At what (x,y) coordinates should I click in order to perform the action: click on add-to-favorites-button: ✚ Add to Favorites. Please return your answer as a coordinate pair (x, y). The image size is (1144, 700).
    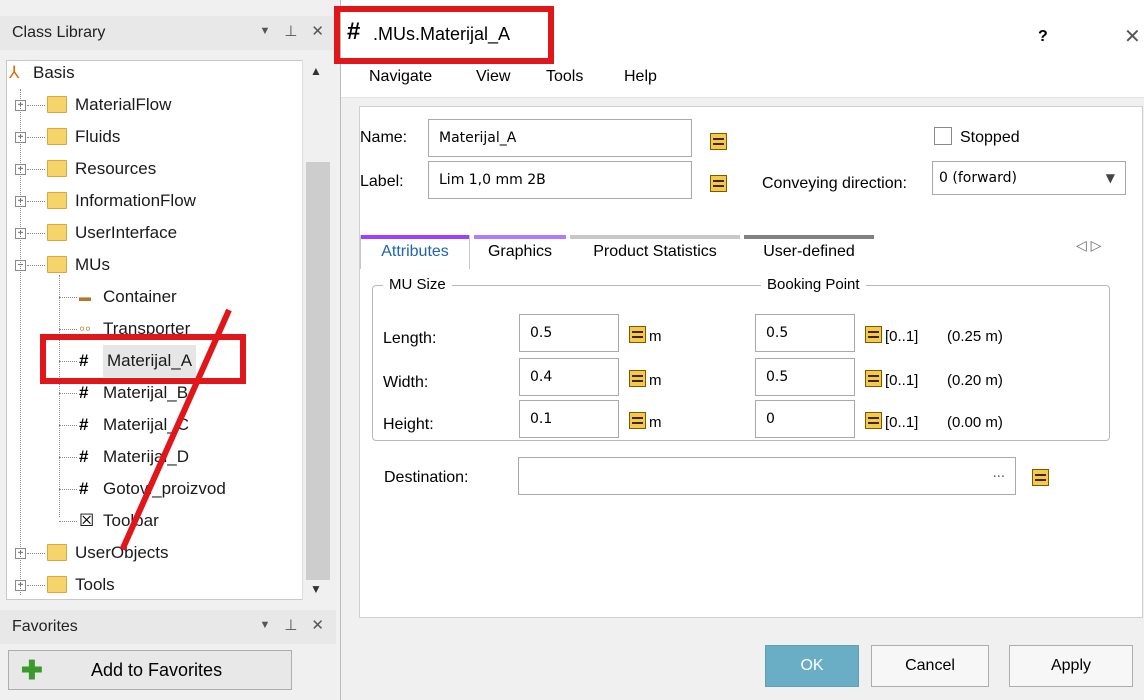
    Looking at the image, I should click on (150, 670).